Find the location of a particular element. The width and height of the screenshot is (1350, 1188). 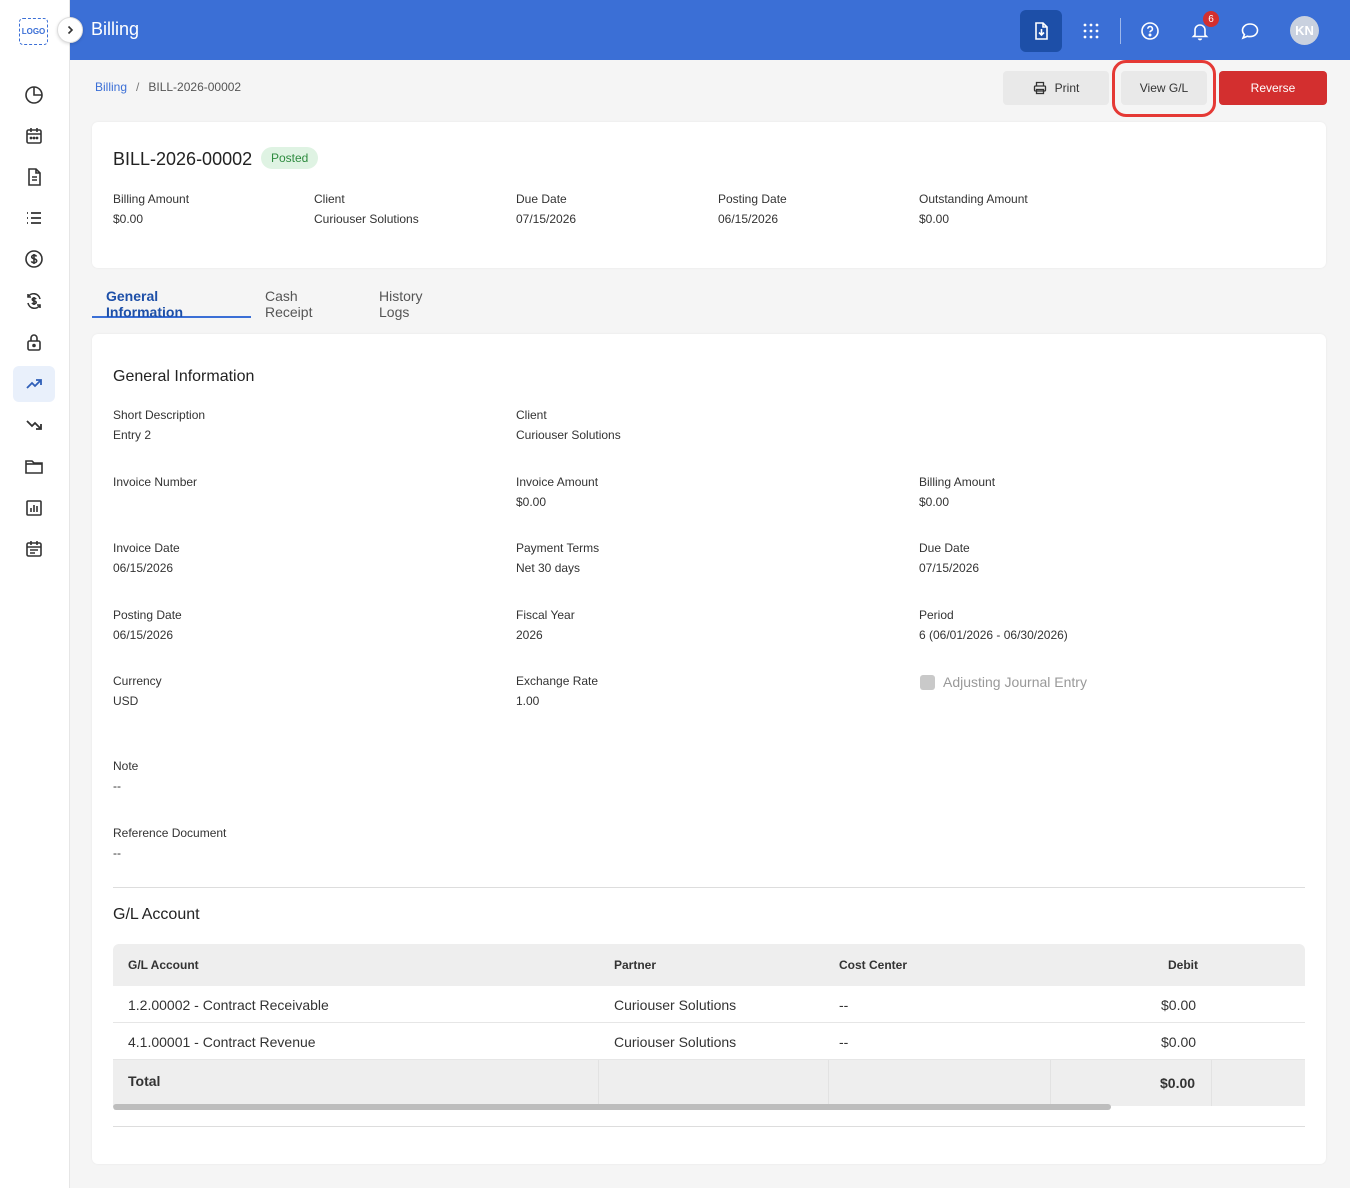

sidebar-item-payments is located at coordinates (34, 259).